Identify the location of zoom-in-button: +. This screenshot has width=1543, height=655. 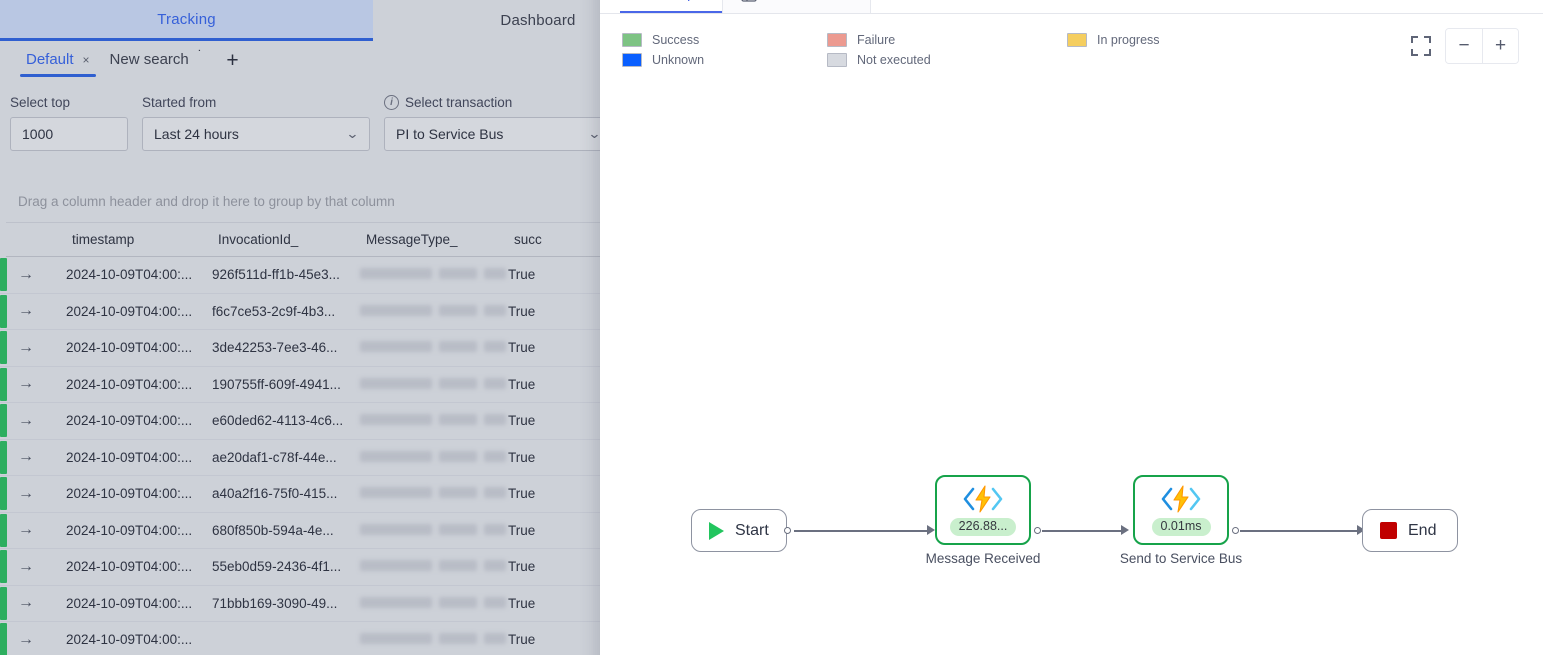
(1500, 46).